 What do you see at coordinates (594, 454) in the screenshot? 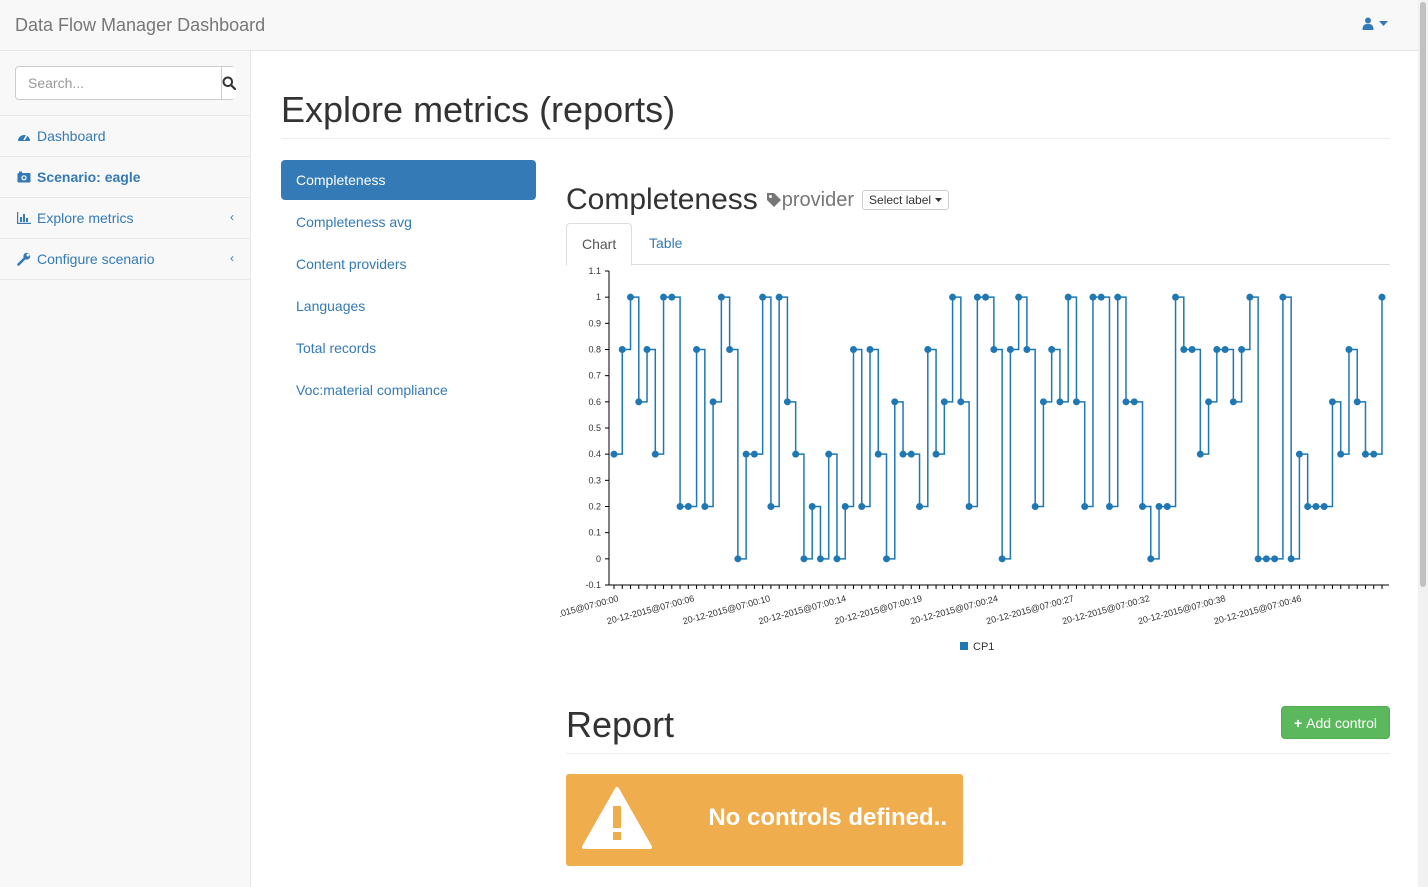
I see `y-tick-label: 0.4` at bounding box center [594, 454].